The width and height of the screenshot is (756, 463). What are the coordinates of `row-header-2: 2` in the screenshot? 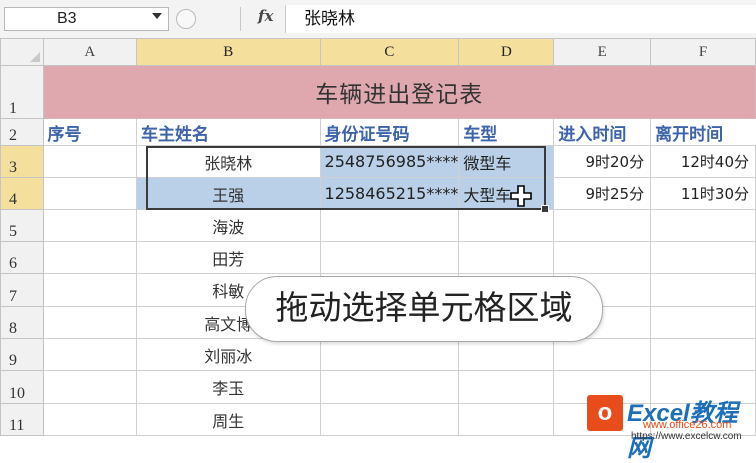 It's located at (22, 132).